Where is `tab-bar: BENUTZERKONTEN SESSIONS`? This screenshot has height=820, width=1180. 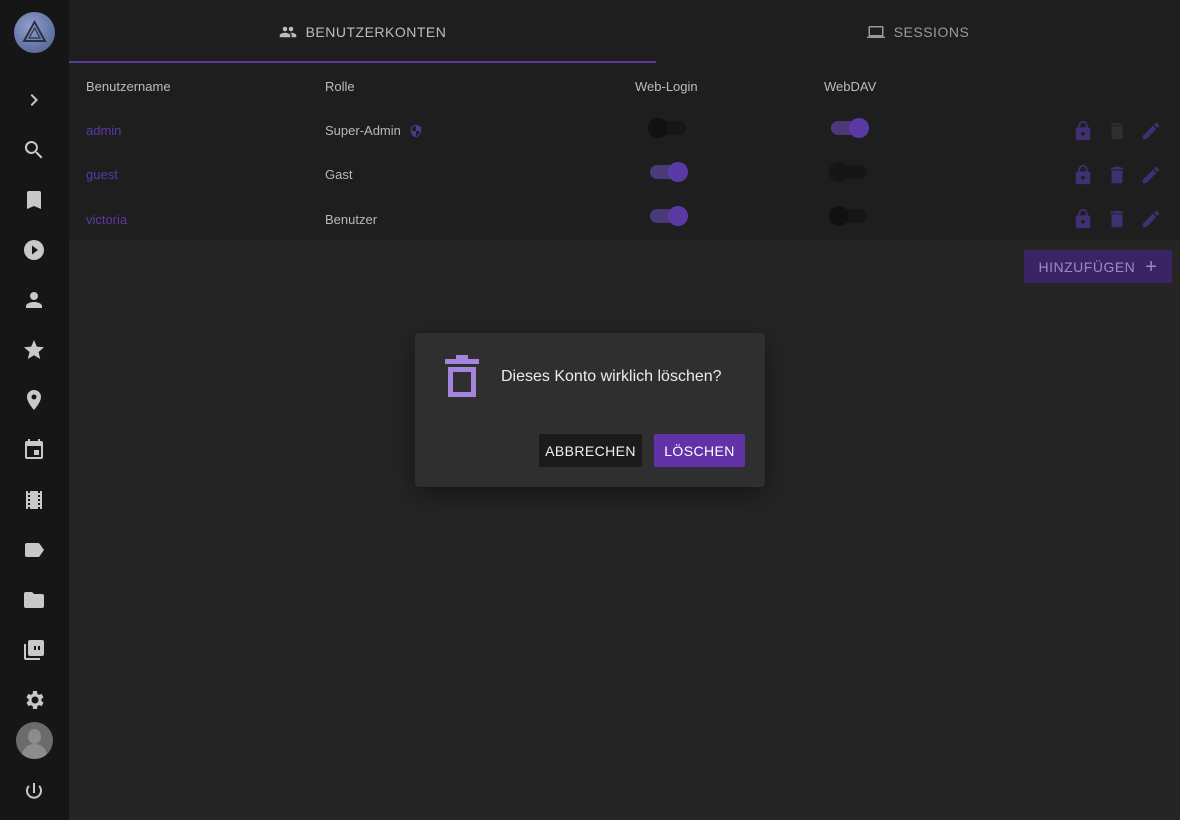
tab-bar: BENUTZERKONTEN SESSIONS is located at coordinates (624, 32).